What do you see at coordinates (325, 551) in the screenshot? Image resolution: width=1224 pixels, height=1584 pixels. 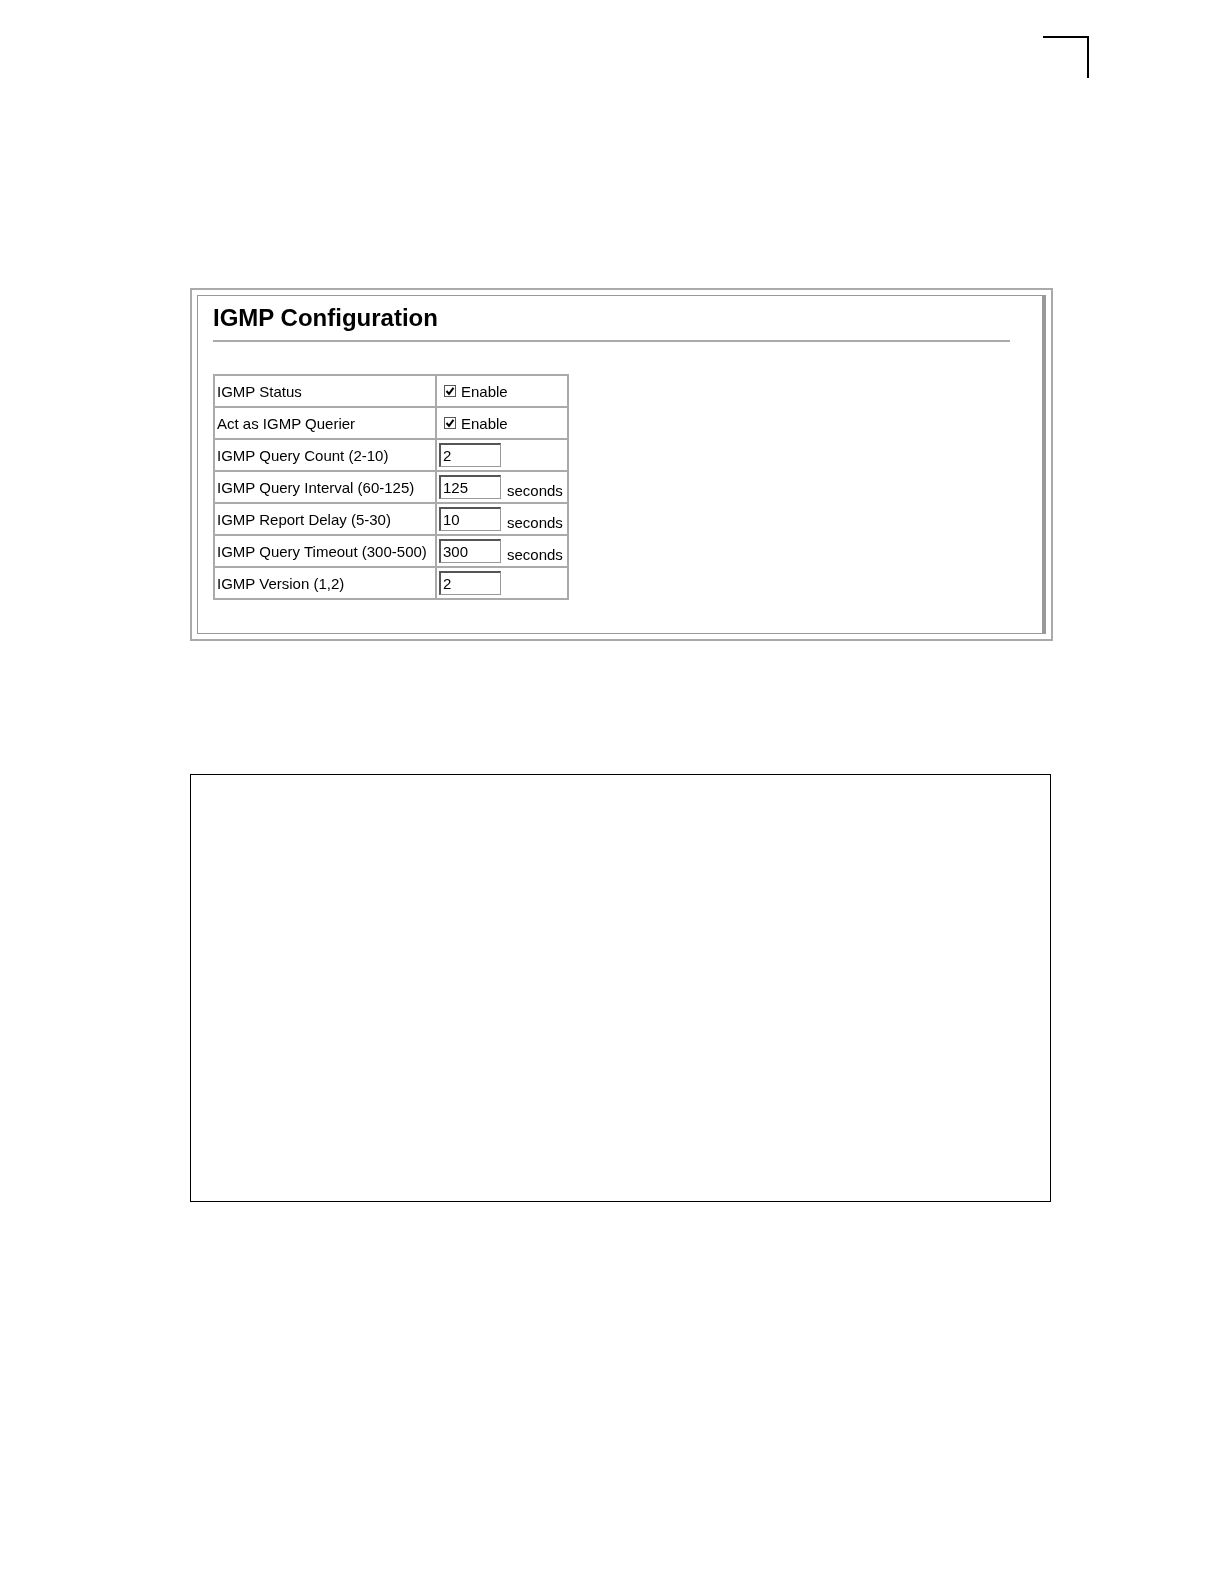 I see `field-label: IGMP Query Timeout (300-500)` at bounding box center [325, 551].